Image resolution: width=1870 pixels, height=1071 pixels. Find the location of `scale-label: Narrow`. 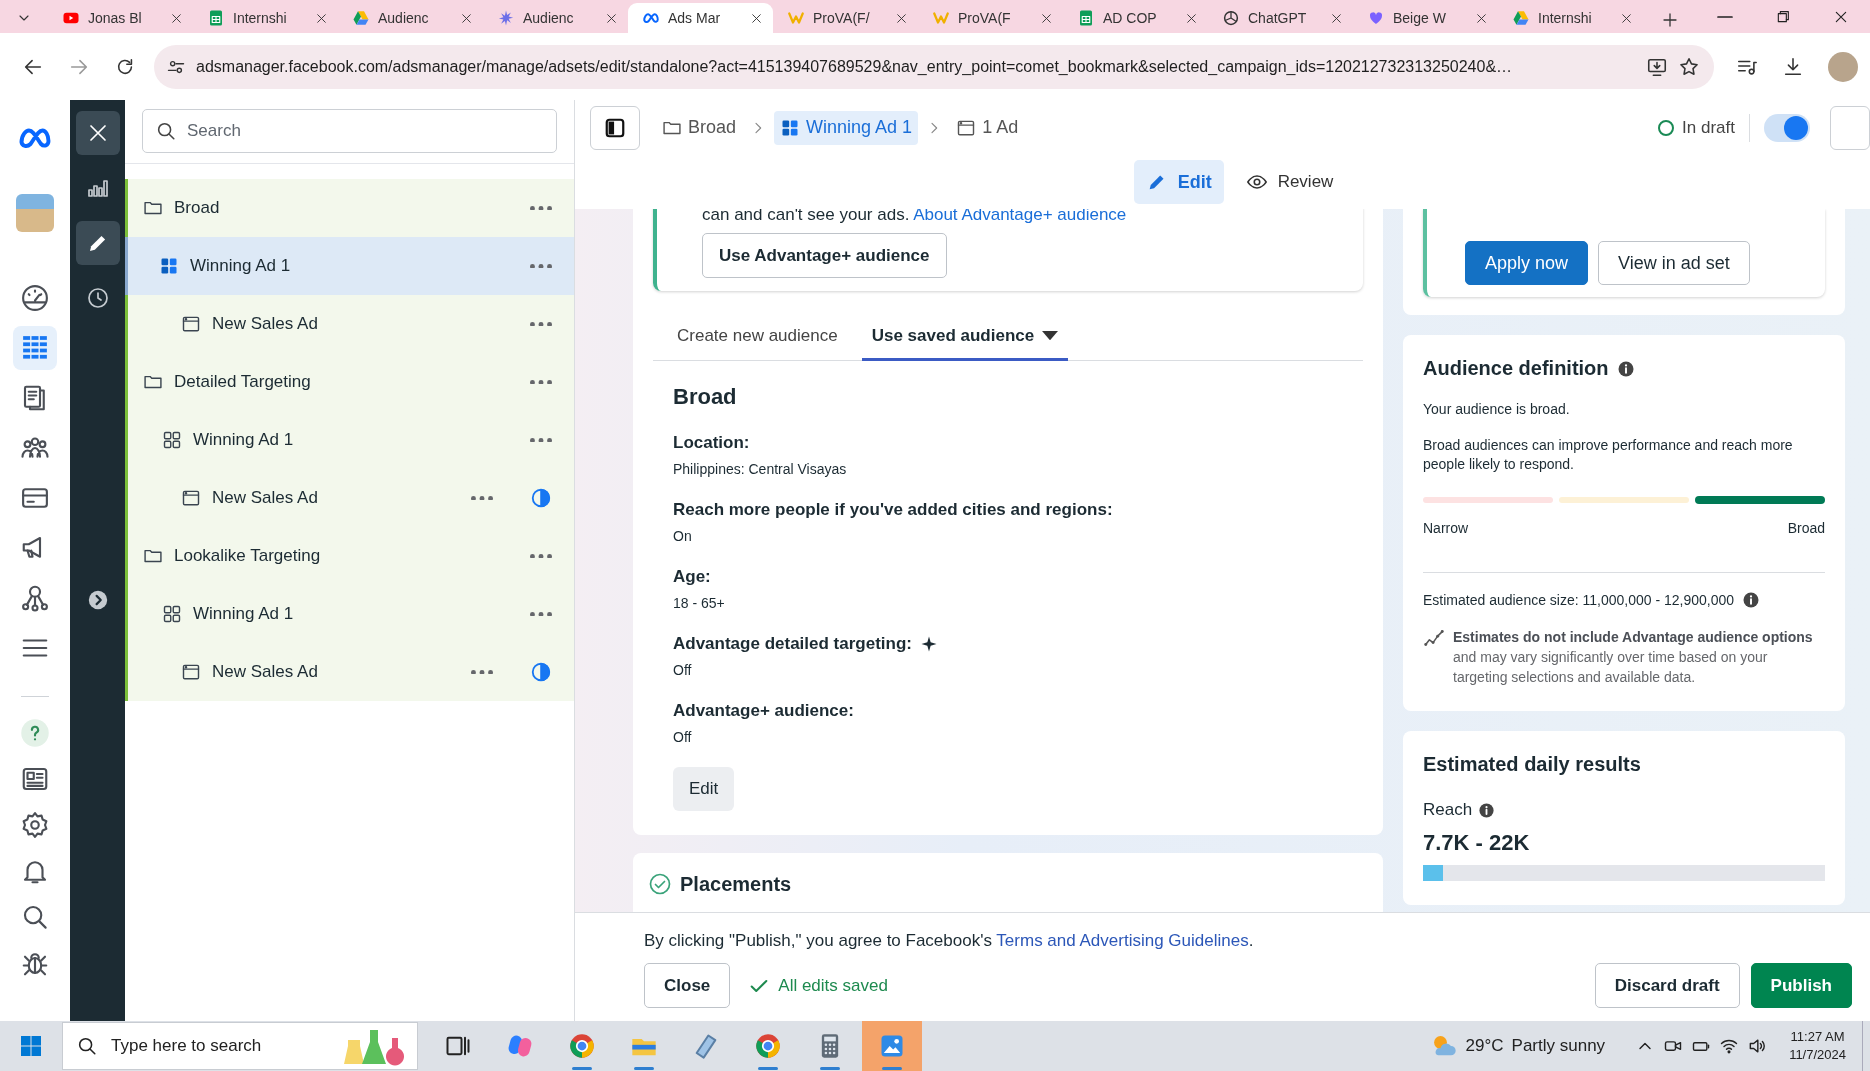

scale-label: Narrow is located at coordinates (1446, 528).